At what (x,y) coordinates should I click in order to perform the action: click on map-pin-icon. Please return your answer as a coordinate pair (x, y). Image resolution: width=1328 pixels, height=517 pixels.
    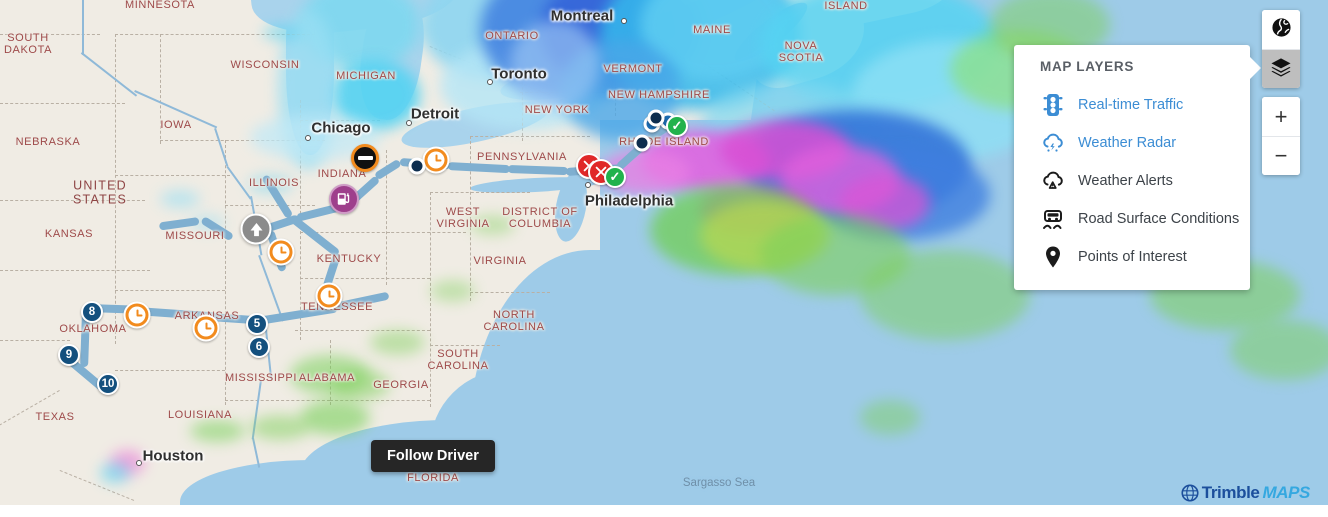
    Looking at the image, I should click on (1053, 257).